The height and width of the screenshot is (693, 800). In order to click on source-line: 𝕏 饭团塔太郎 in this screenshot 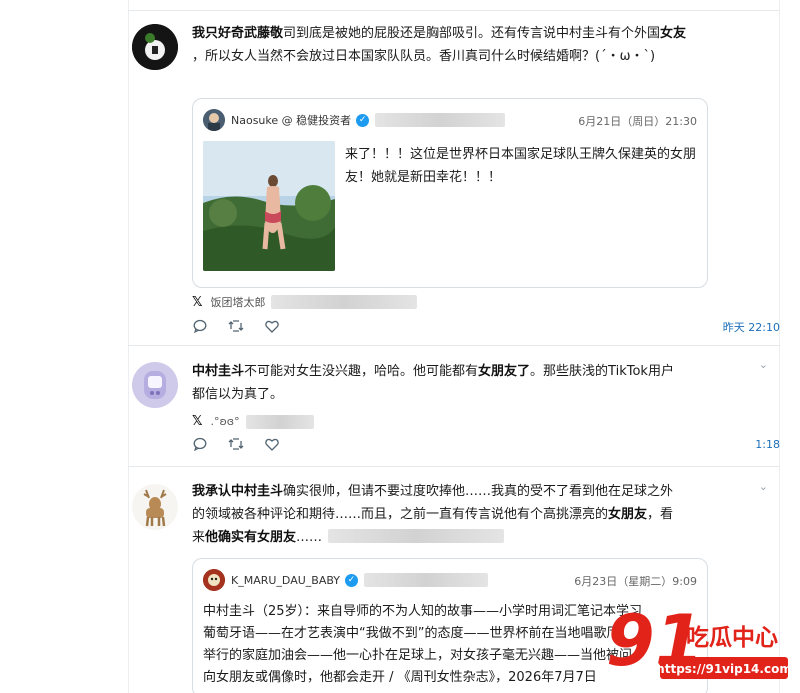, I will do `click(305, 302)`.